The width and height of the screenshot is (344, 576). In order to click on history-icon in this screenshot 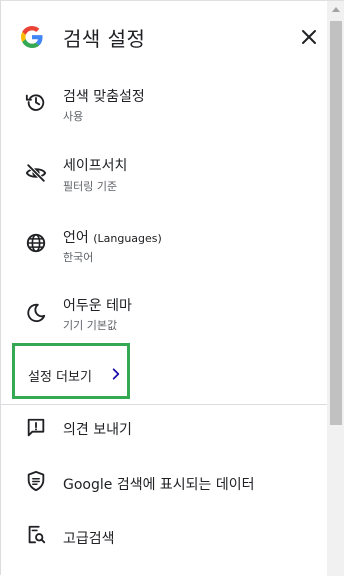, I will do `click(35, 102)`.